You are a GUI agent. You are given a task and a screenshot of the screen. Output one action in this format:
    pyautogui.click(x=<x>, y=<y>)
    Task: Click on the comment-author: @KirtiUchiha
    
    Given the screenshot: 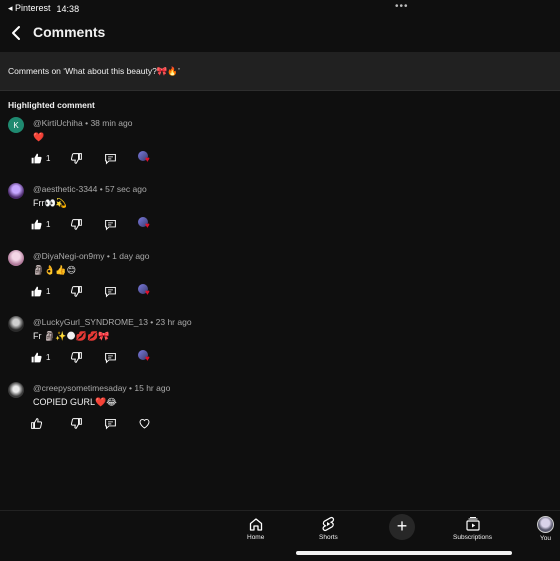 What is the action you would take?
    pyautogui.click(x=58, y=123)
    